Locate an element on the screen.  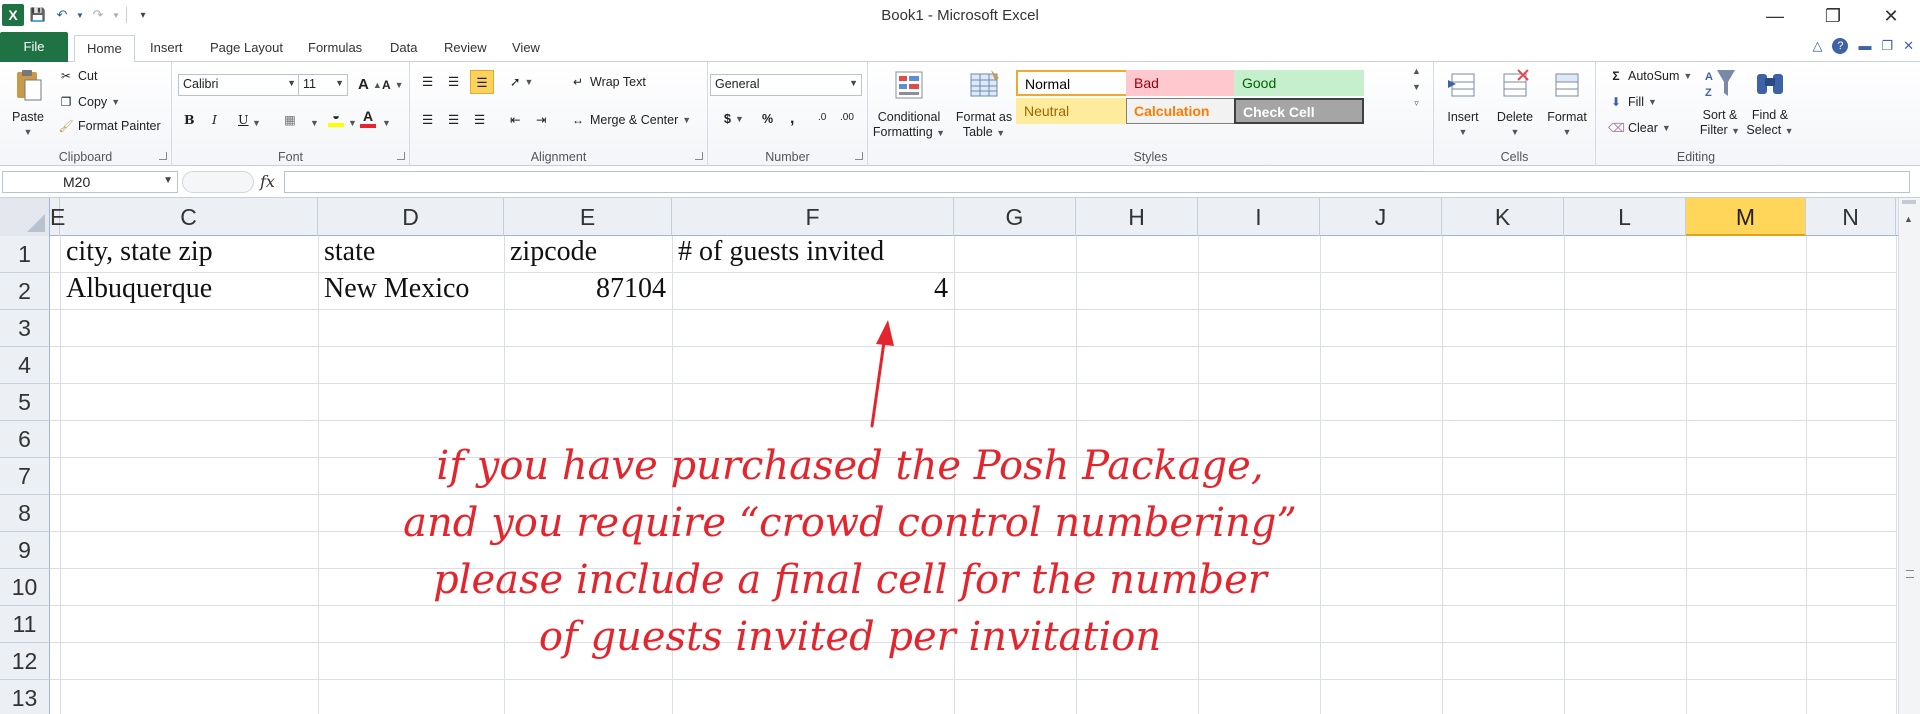
cell-style-check-cell: Check Cell is located at coordinates (1299, 111).